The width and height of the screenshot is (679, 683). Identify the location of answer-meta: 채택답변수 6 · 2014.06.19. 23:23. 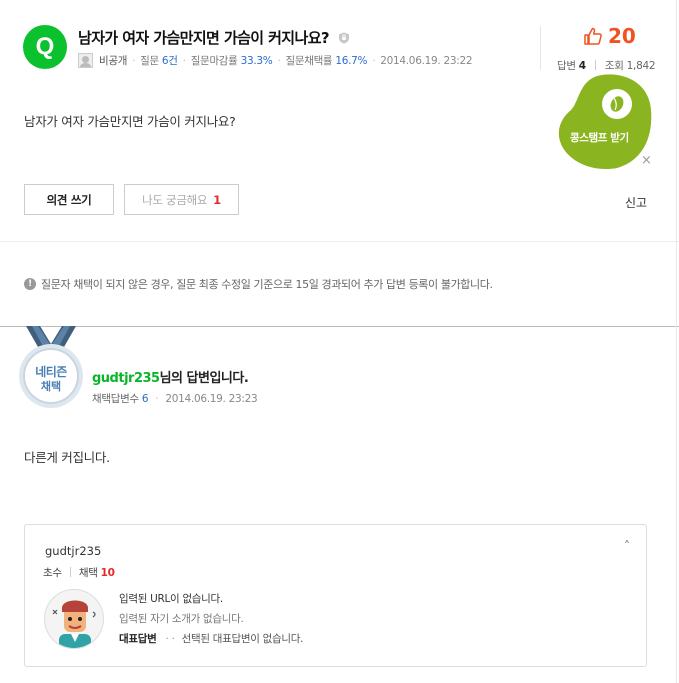
(175, 399).